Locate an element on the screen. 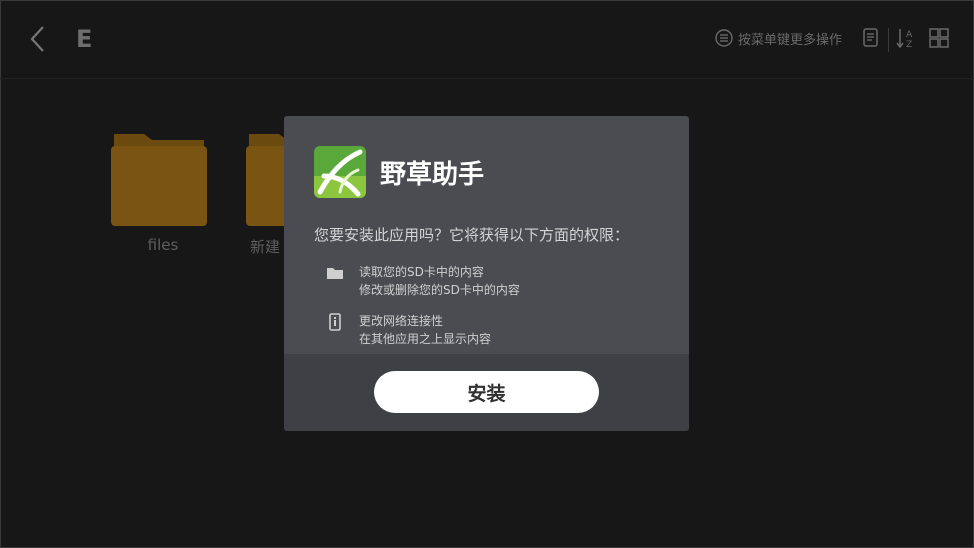 Image resolution: width=974 pixels, height=548 pixels. sort-az-icon: A Z is located at coordinates (906, 38).